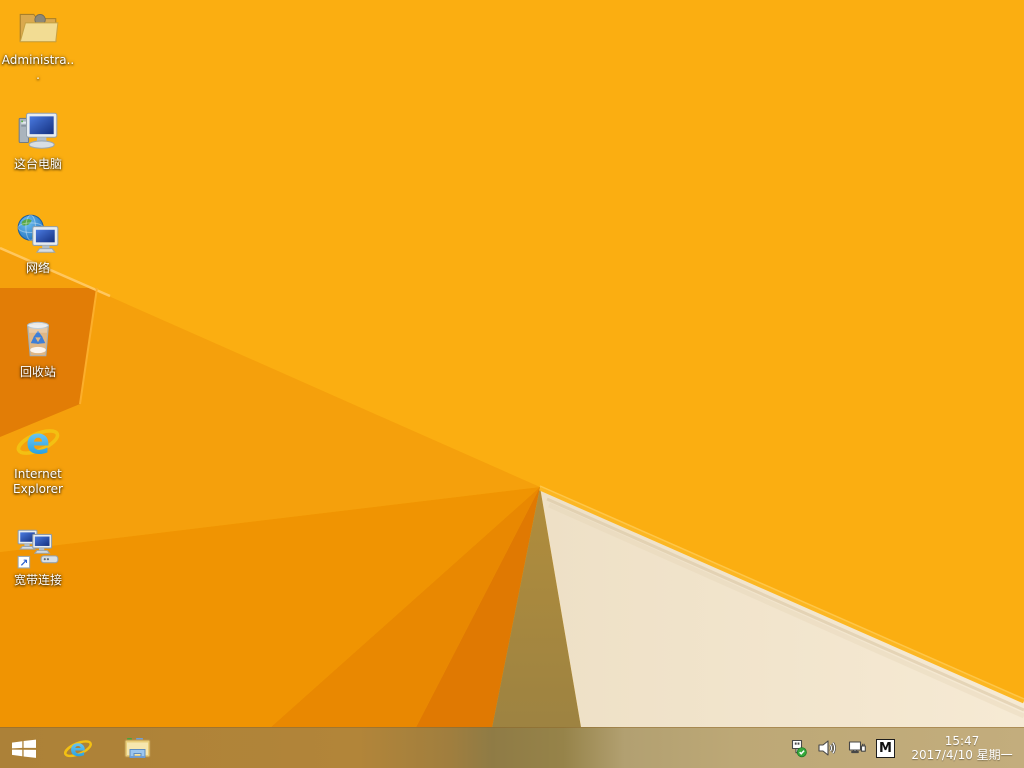 The width and height of the screenshot is (1024, 768). What do you see at coordinates (37, 580) in the screenshot?
I see `desktop-icon-label: 宽带连接` at bounding box center [37, 580].